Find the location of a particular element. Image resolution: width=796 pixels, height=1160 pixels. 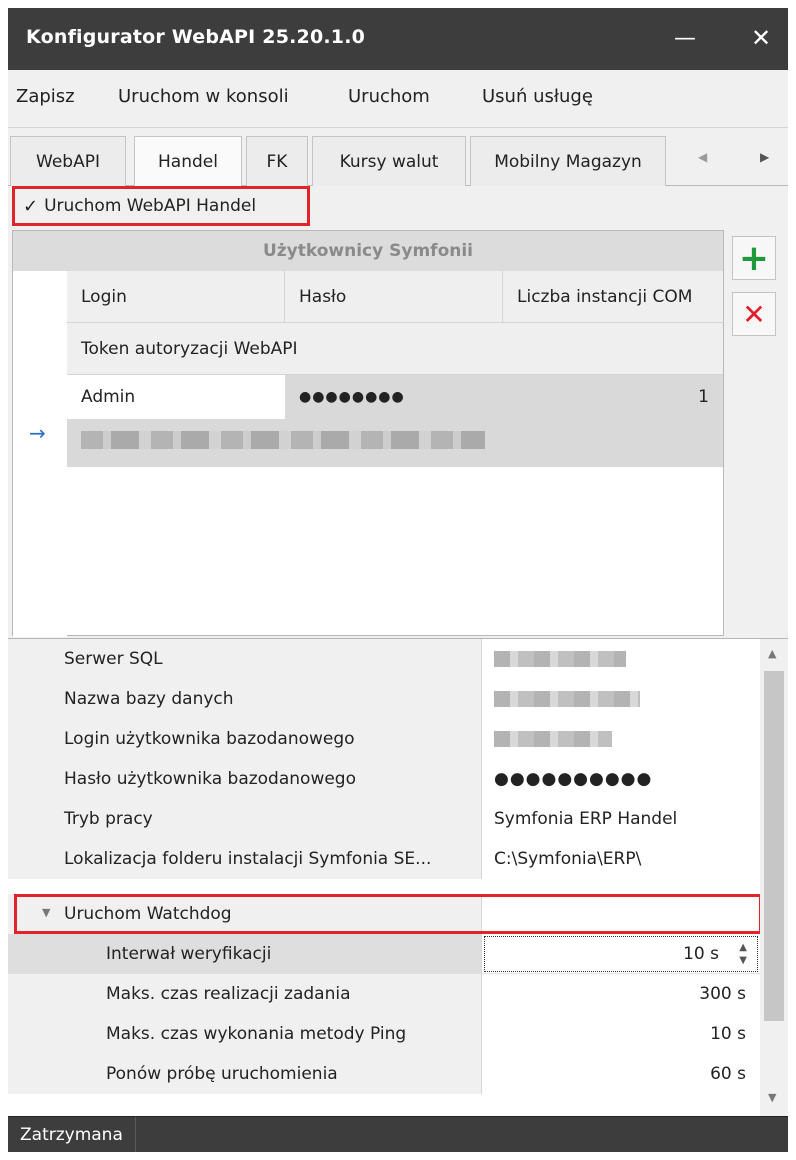

status-bar: Zatrzymana is located at coordinates (398, 1134).